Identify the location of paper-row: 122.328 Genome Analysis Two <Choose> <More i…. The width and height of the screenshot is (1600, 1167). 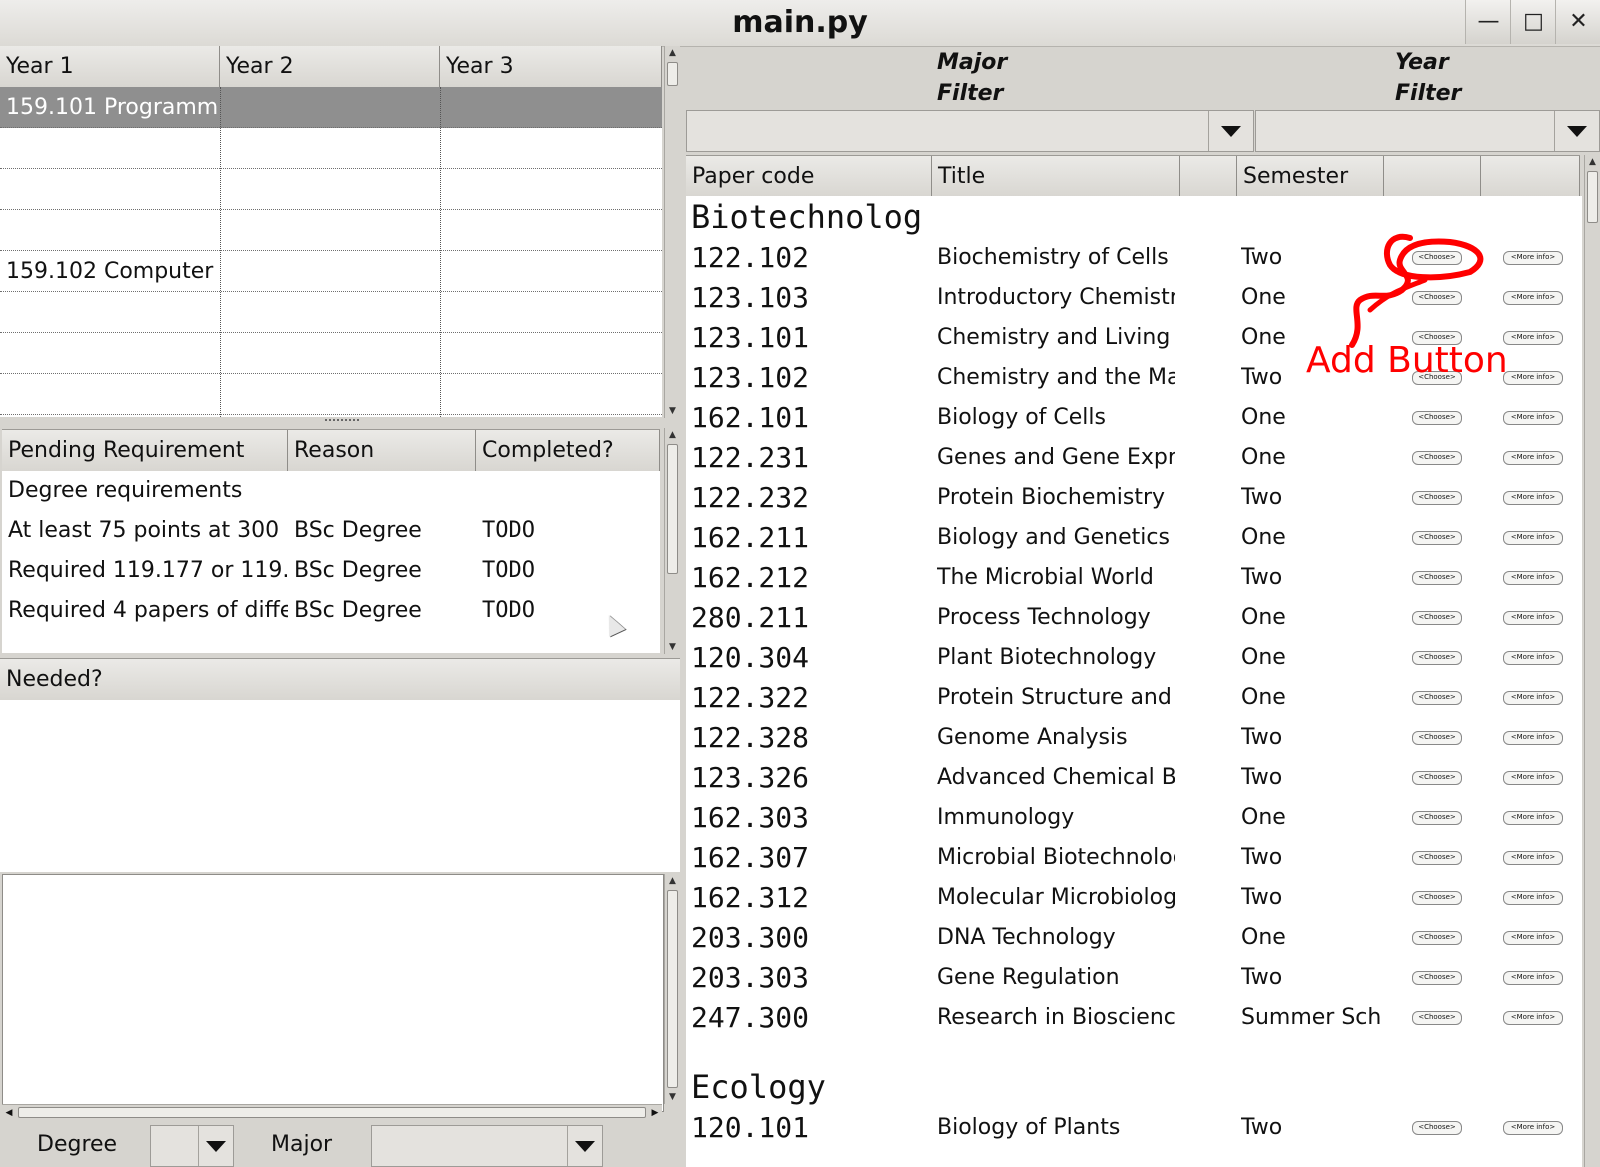
(1126, 738).